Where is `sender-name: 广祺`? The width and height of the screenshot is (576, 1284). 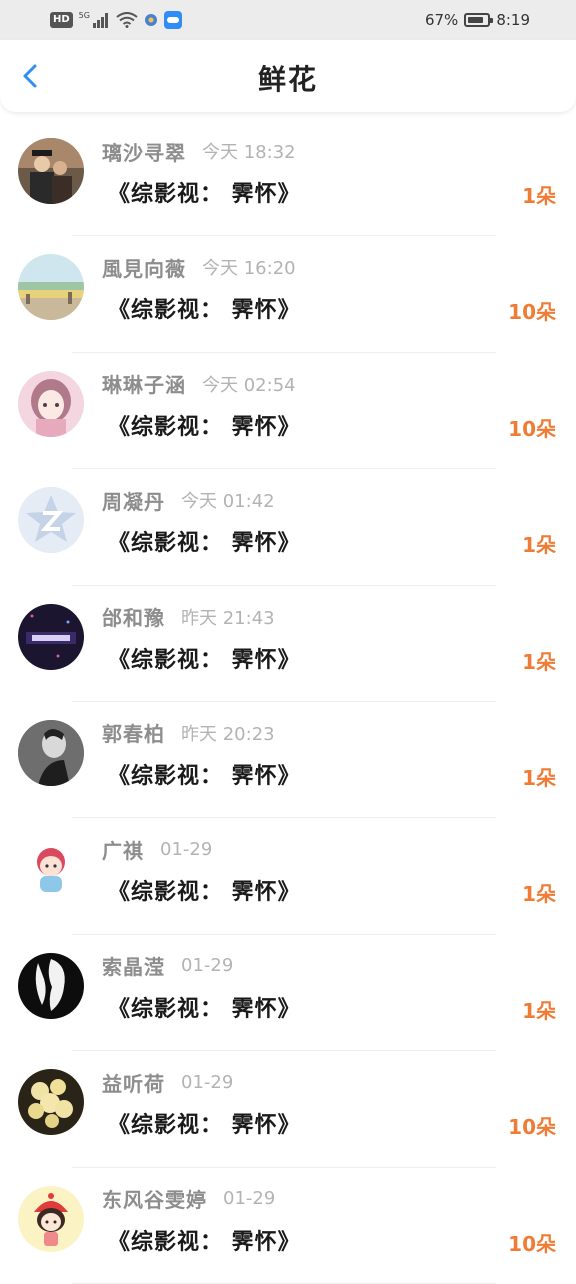
sender-name: 广祺 is located at coordinates (123, 850).